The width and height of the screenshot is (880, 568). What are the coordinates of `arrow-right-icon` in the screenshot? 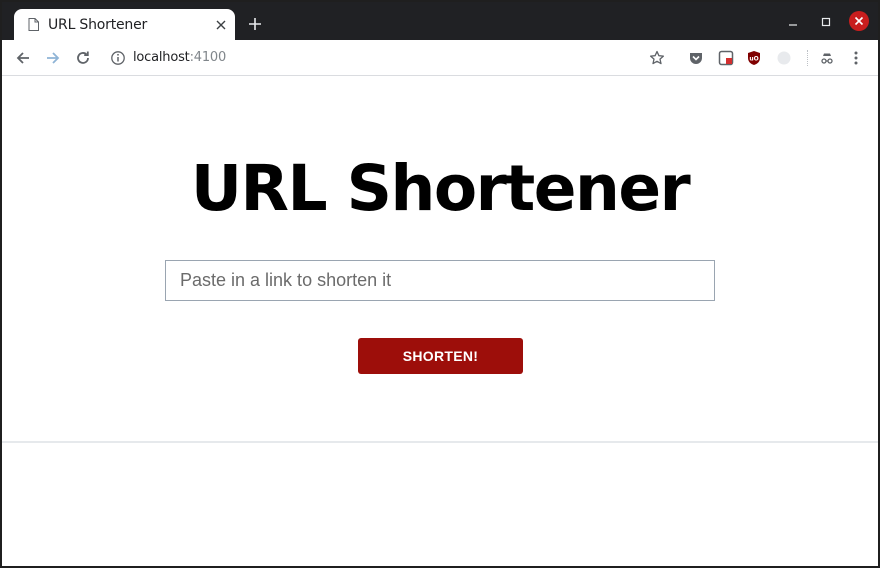 It's located at (53, 58).